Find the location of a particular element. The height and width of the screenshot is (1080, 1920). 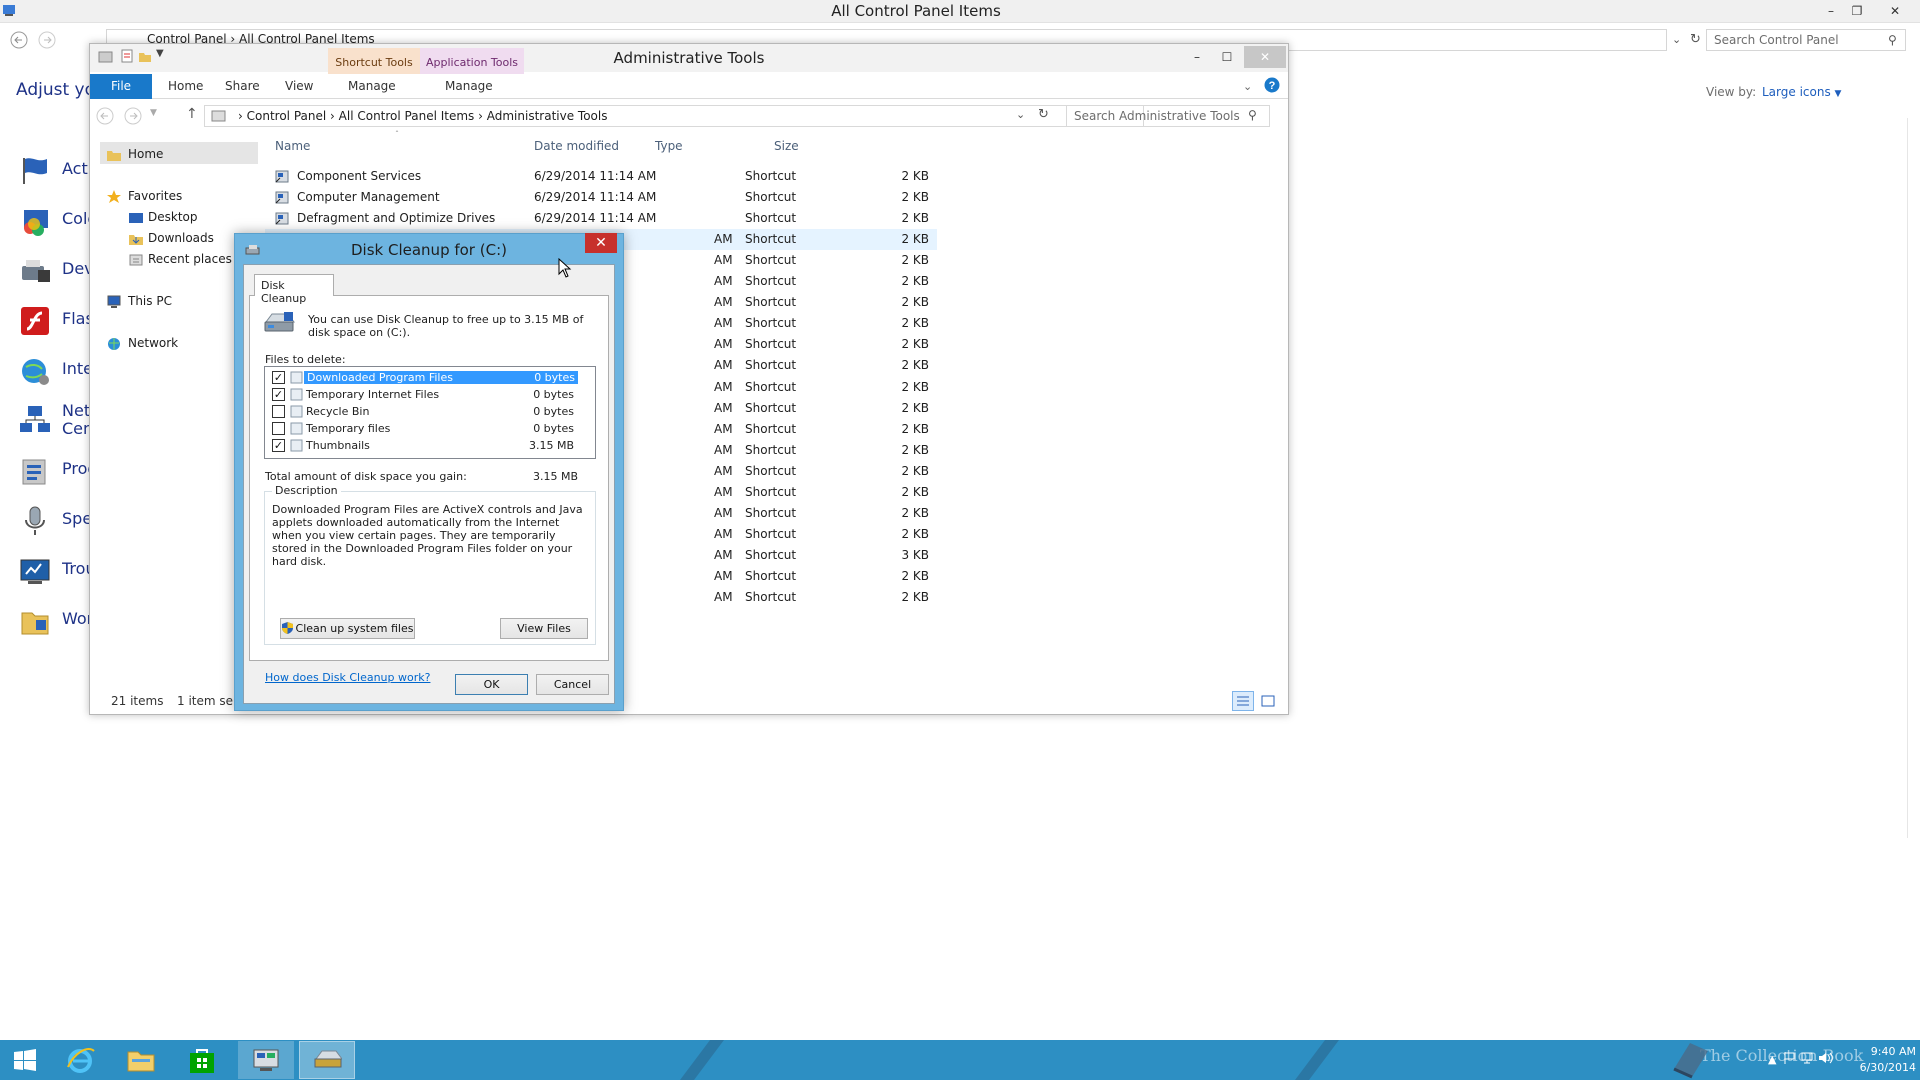

tab-file: File is located at coordinates (121, 86).